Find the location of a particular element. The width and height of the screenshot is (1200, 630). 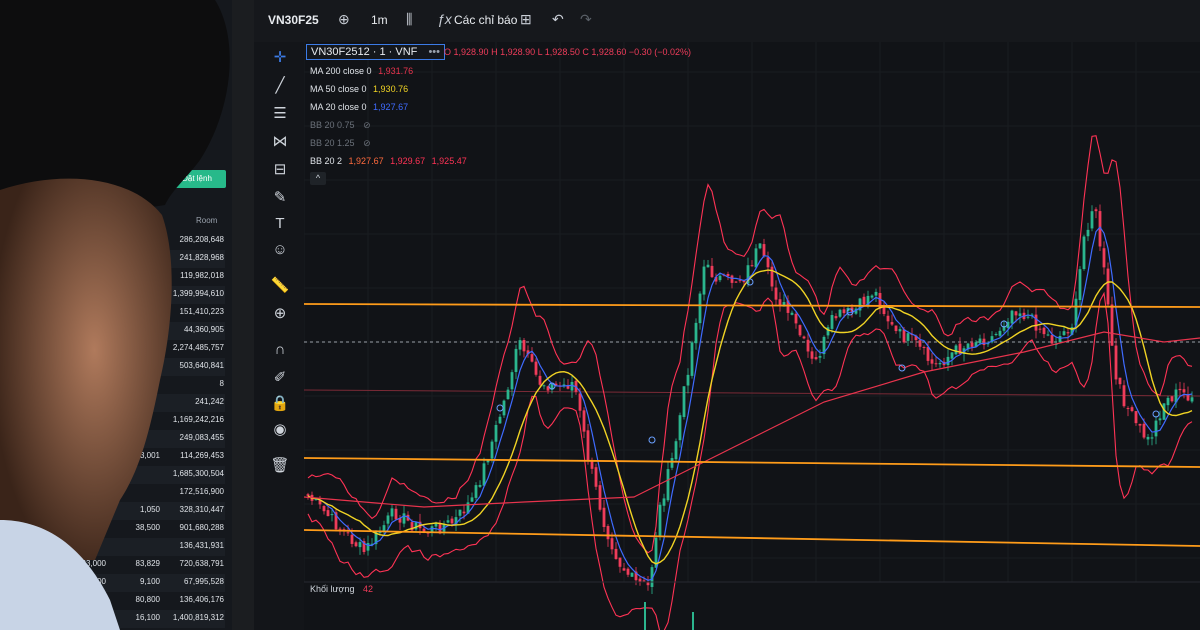

lock-drawing-icon: ✐ is located at coordinates (280, 378).